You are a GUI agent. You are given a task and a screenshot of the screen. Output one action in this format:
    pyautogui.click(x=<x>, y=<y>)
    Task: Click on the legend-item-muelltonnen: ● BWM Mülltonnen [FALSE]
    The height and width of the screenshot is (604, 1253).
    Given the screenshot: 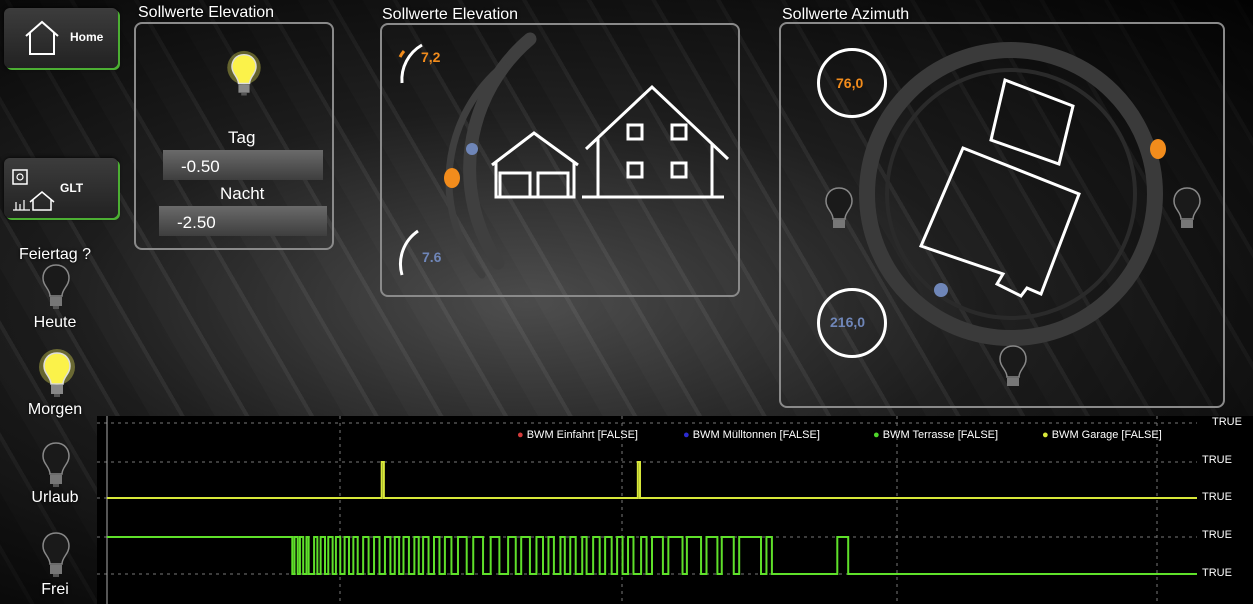 What is the action you would take?
    pyautogui.click(x=751, y=435)
    